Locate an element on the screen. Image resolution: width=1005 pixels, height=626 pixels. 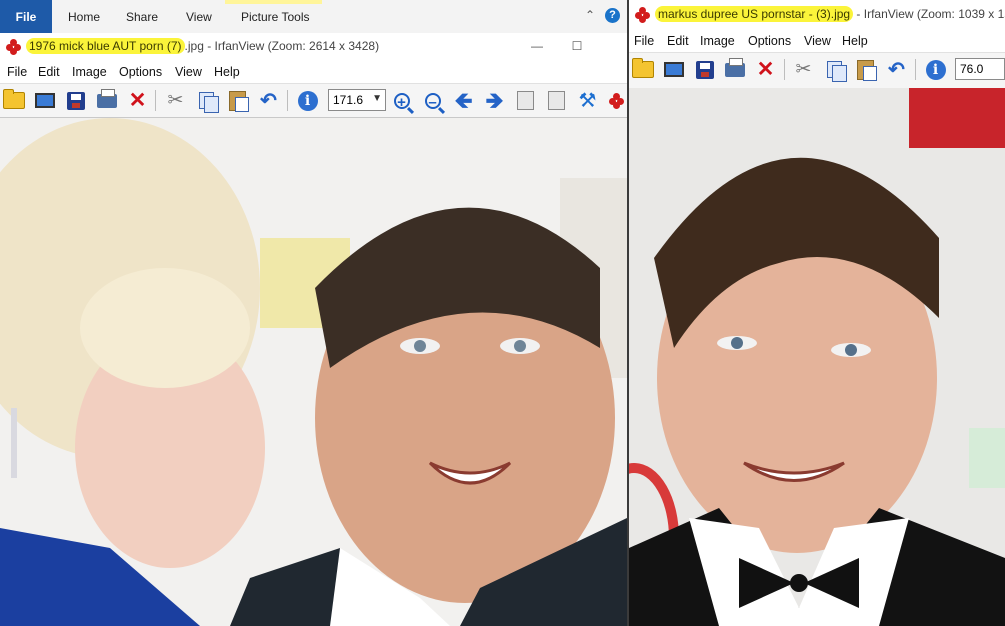
zoom-in-icon: + is located at coordinates (401, 100).